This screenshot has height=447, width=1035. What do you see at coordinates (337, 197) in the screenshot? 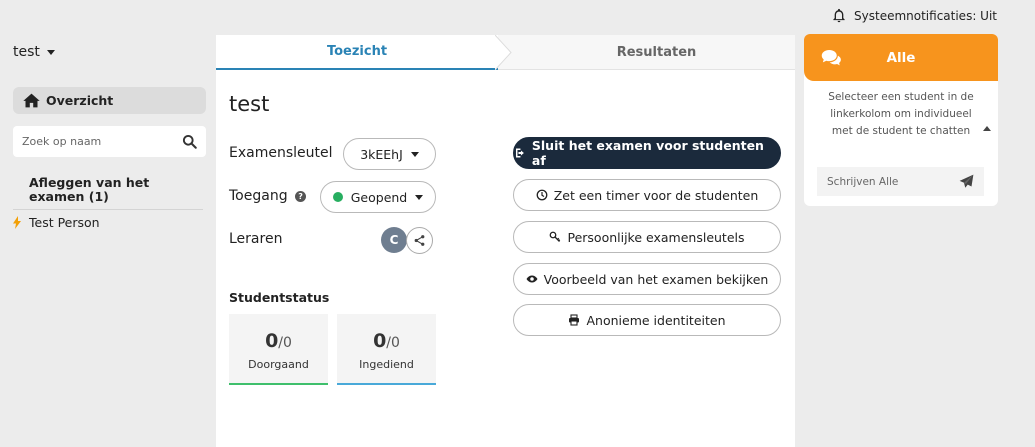
I see `status-open-icon` at bounding box center [337, 197].